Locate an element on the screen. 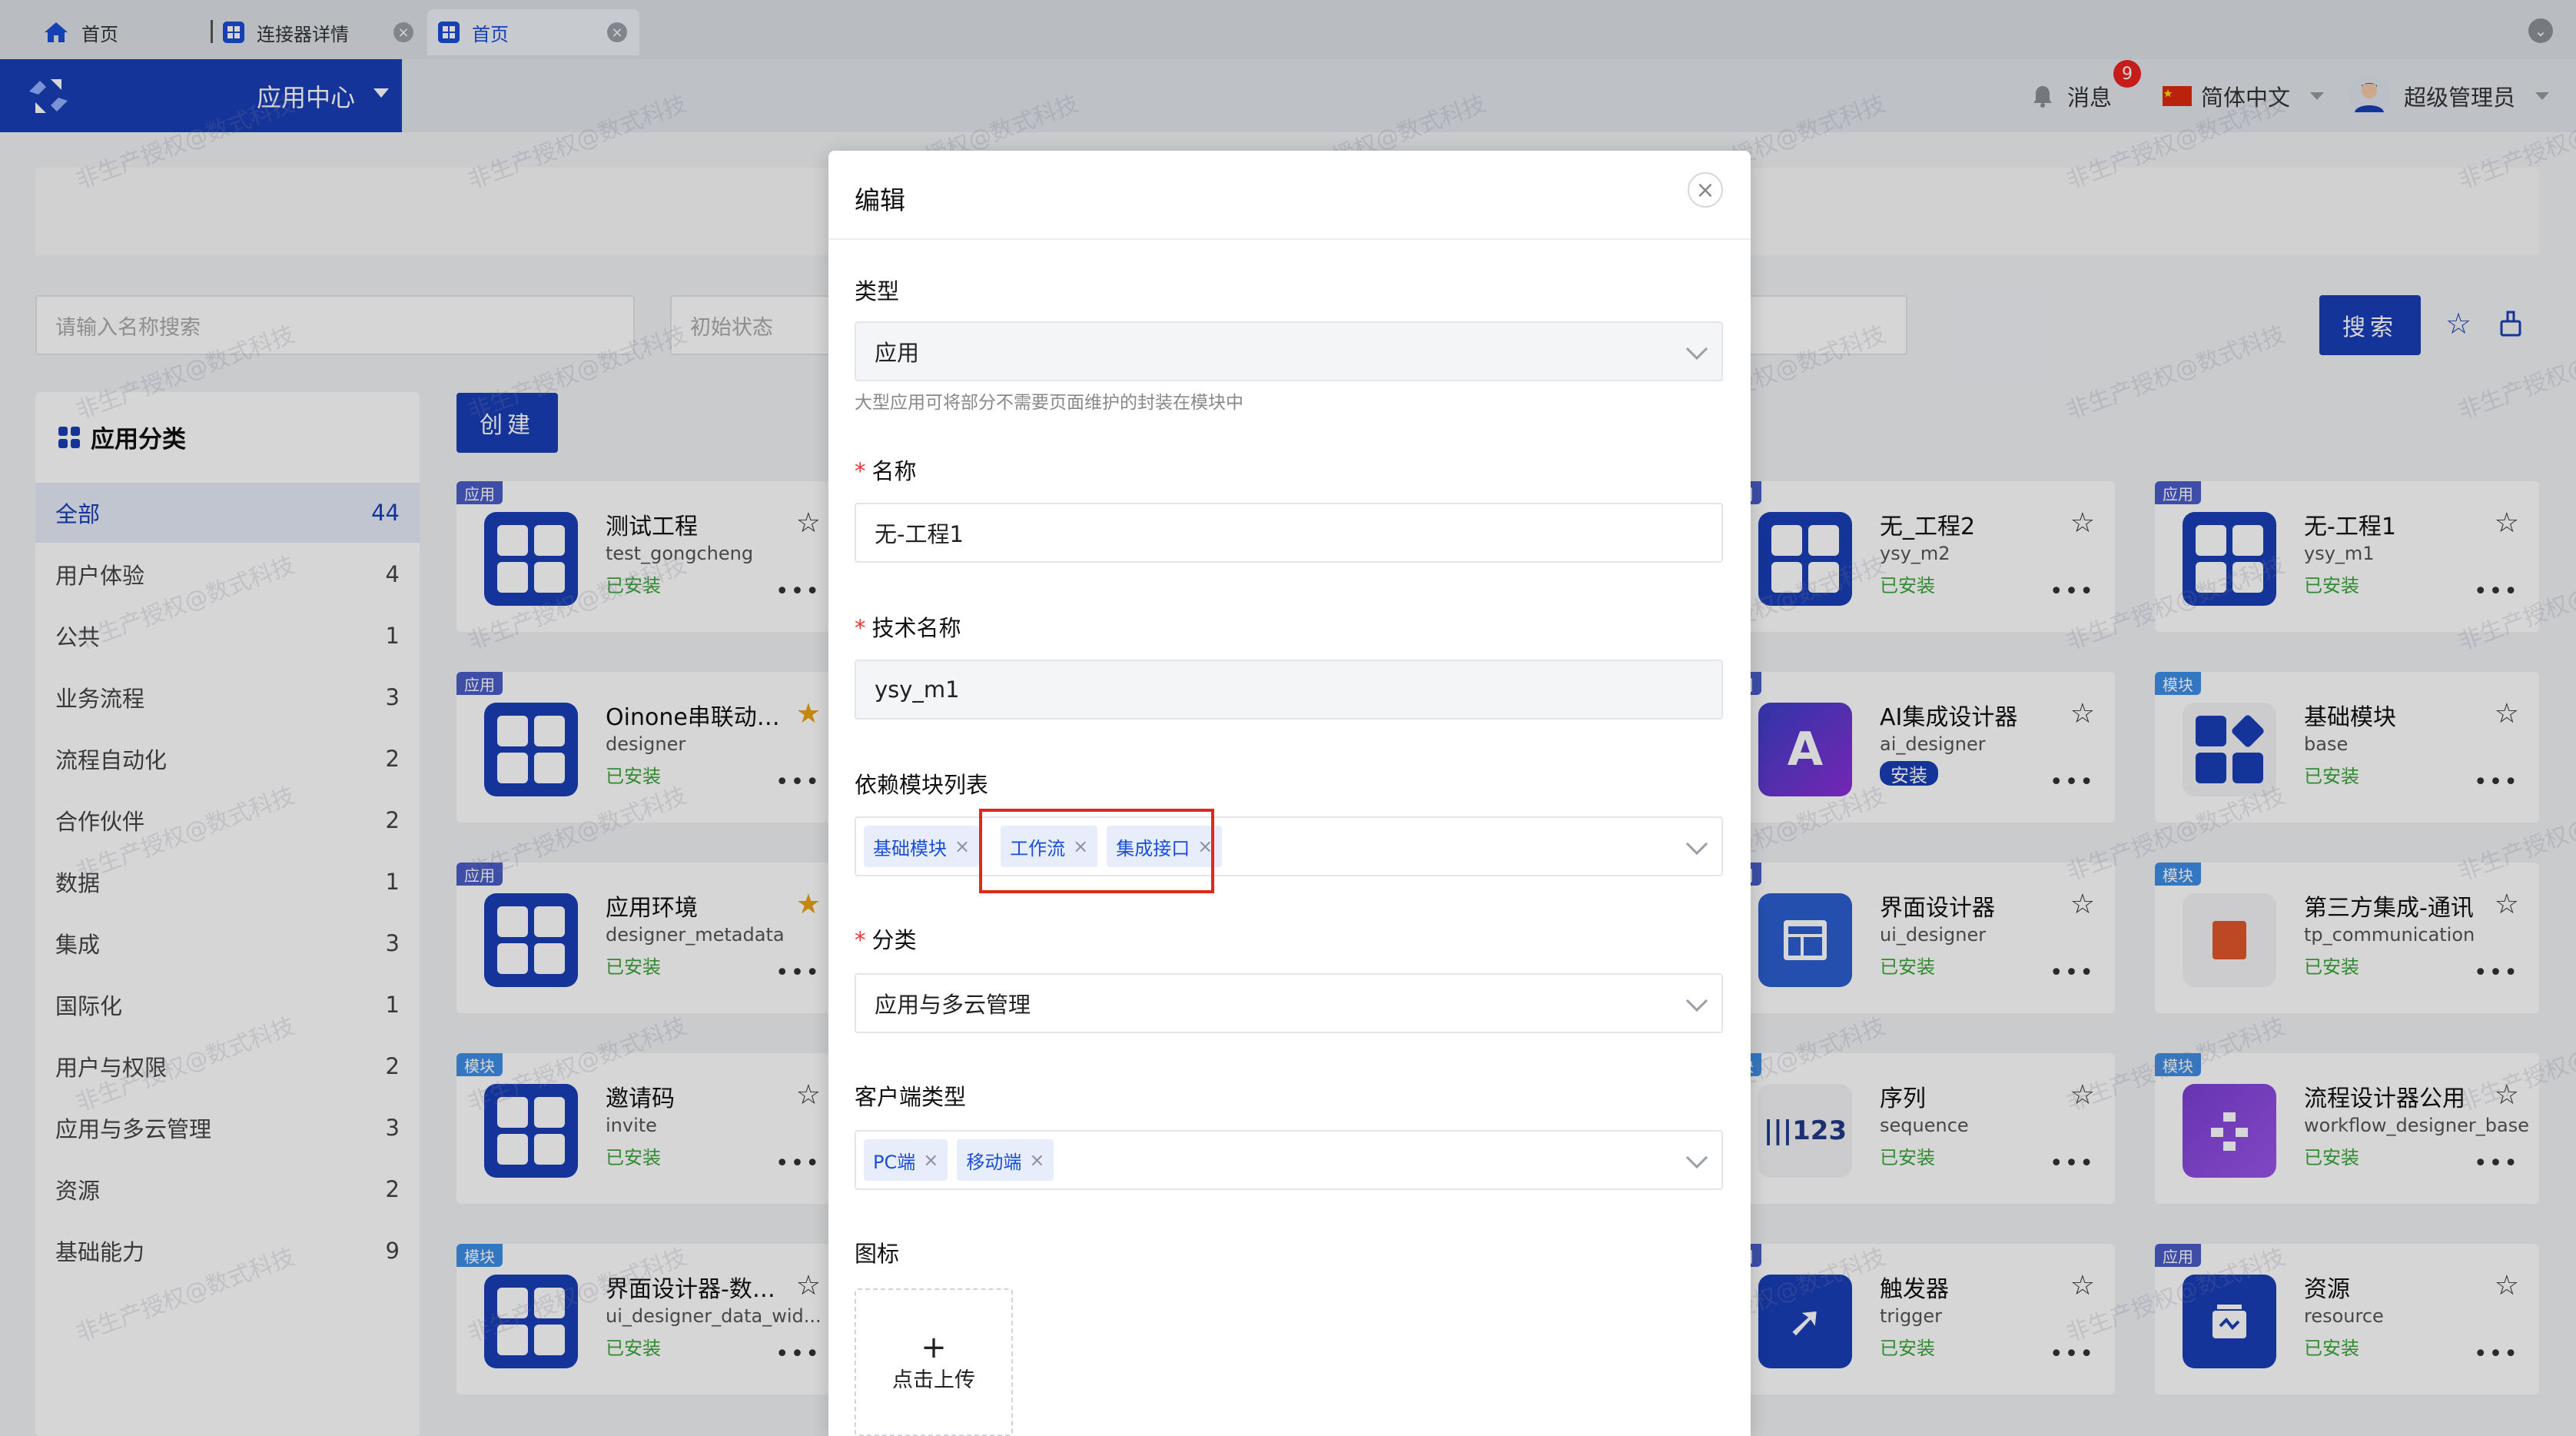  category-select: 应用与多云管理 is located at coordinates (1289, 1003).